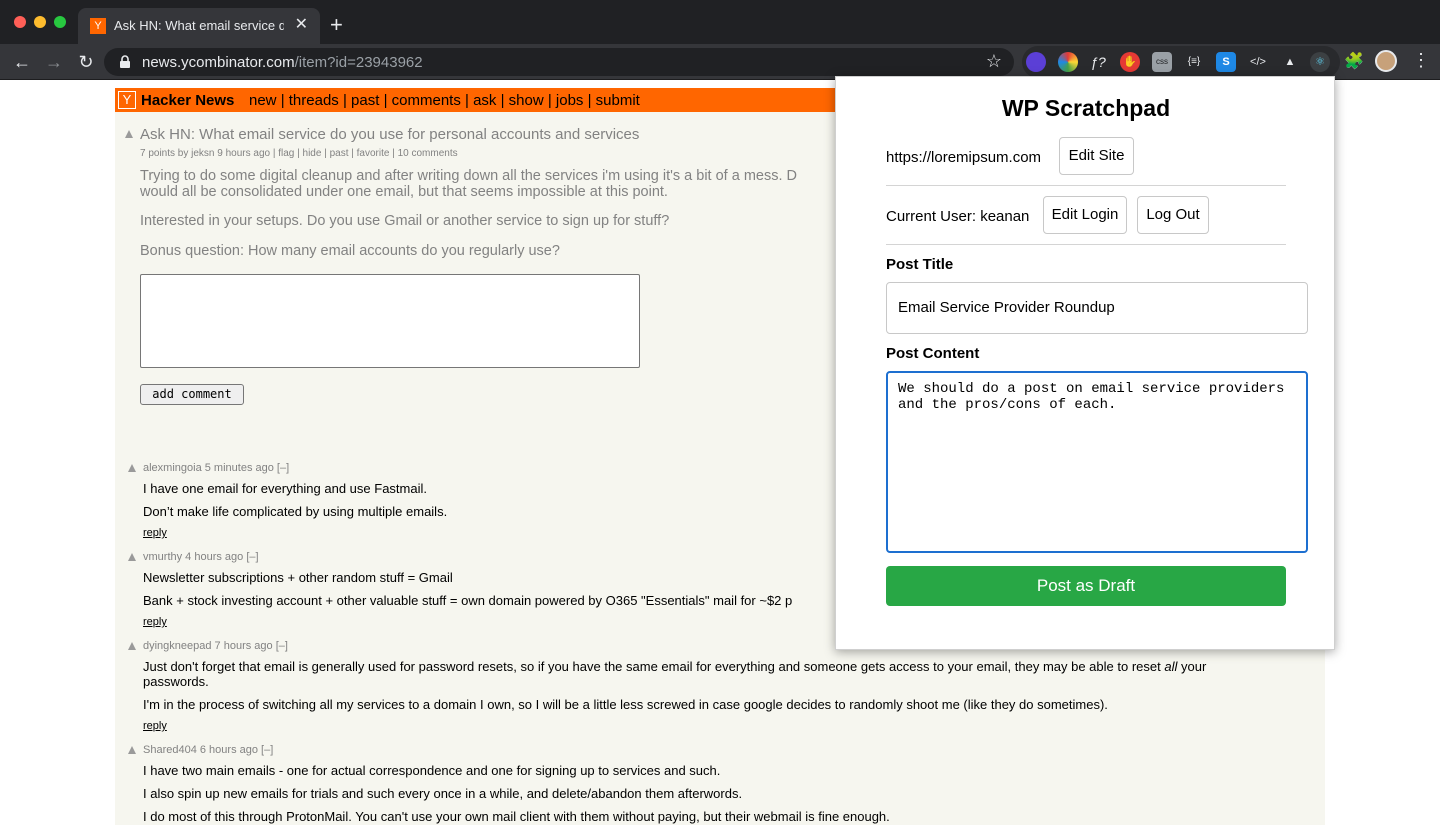  What do you see at coordinates (314, 100) in the screenshot?
I see `nav-threads: threads` at bounding box center [314, 100].